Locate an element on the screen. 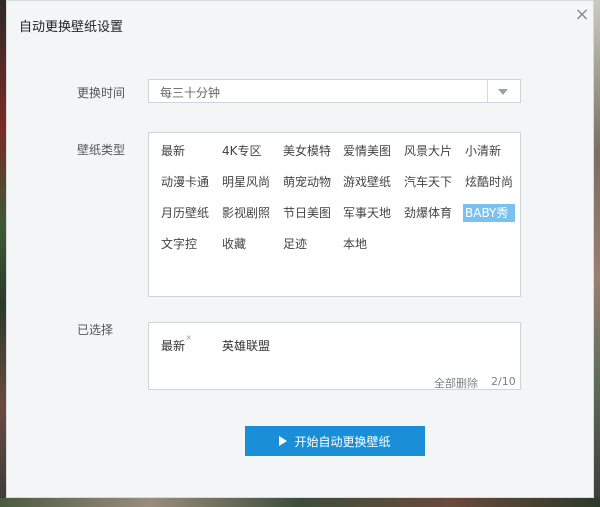 The width and height of the screenshot is (600, 507). type-option-4k: 4K专区 is located at coordinates (242, 151).